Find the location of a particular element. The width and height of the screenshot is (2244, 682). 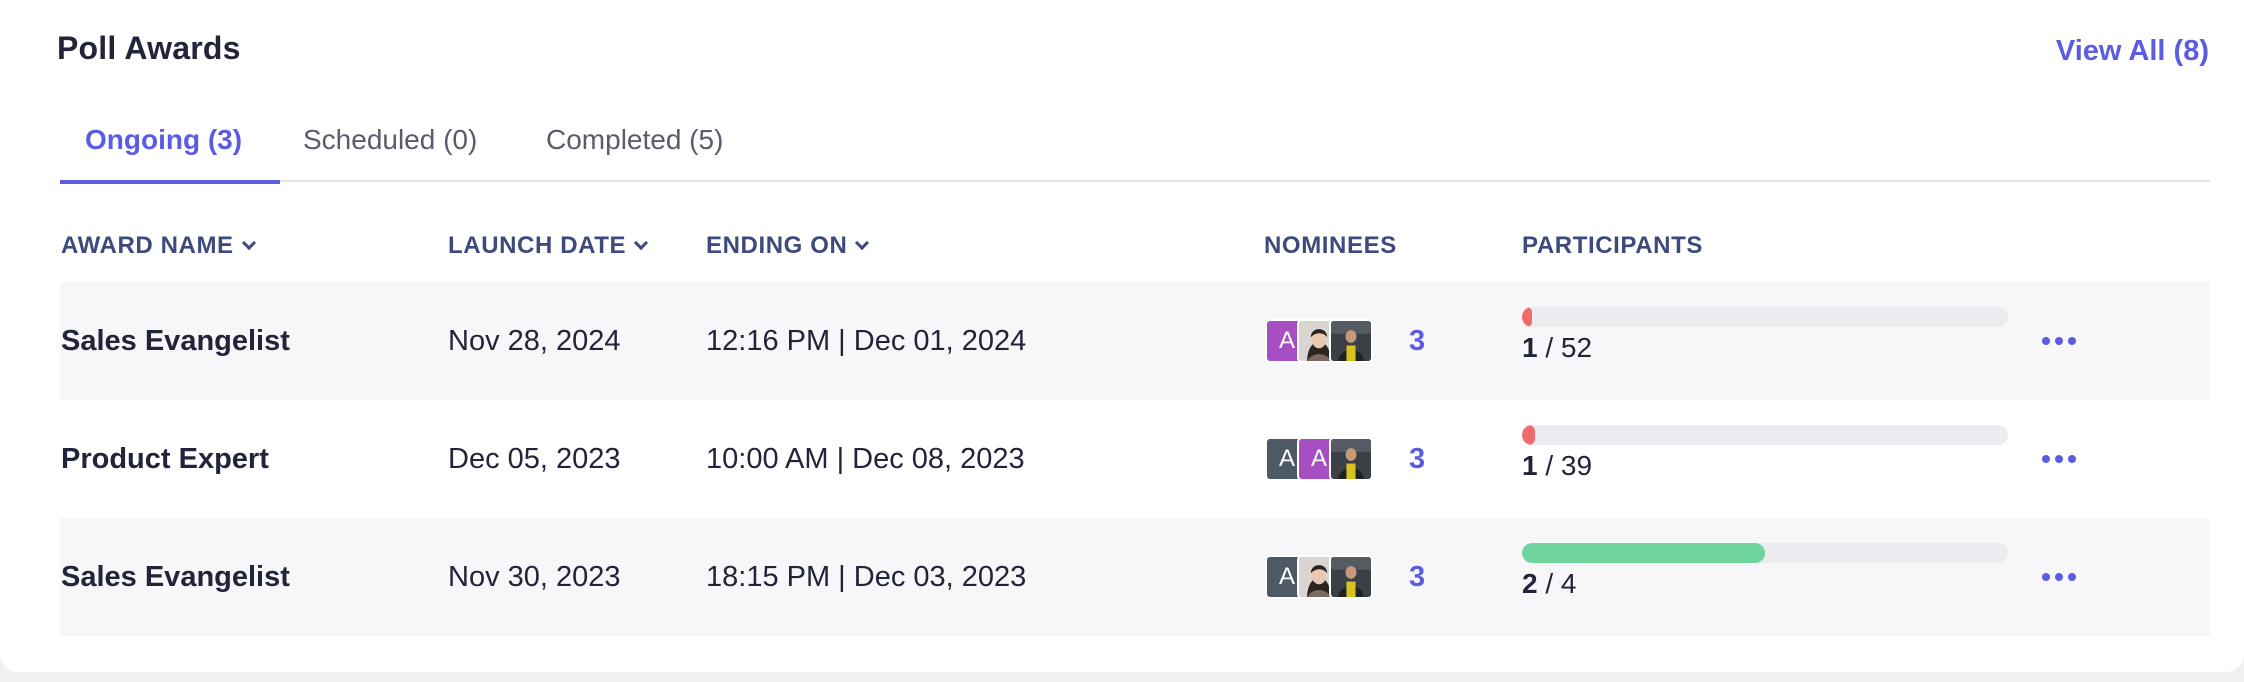

page-title: Poll Awards is located at coordinates (149, 48).